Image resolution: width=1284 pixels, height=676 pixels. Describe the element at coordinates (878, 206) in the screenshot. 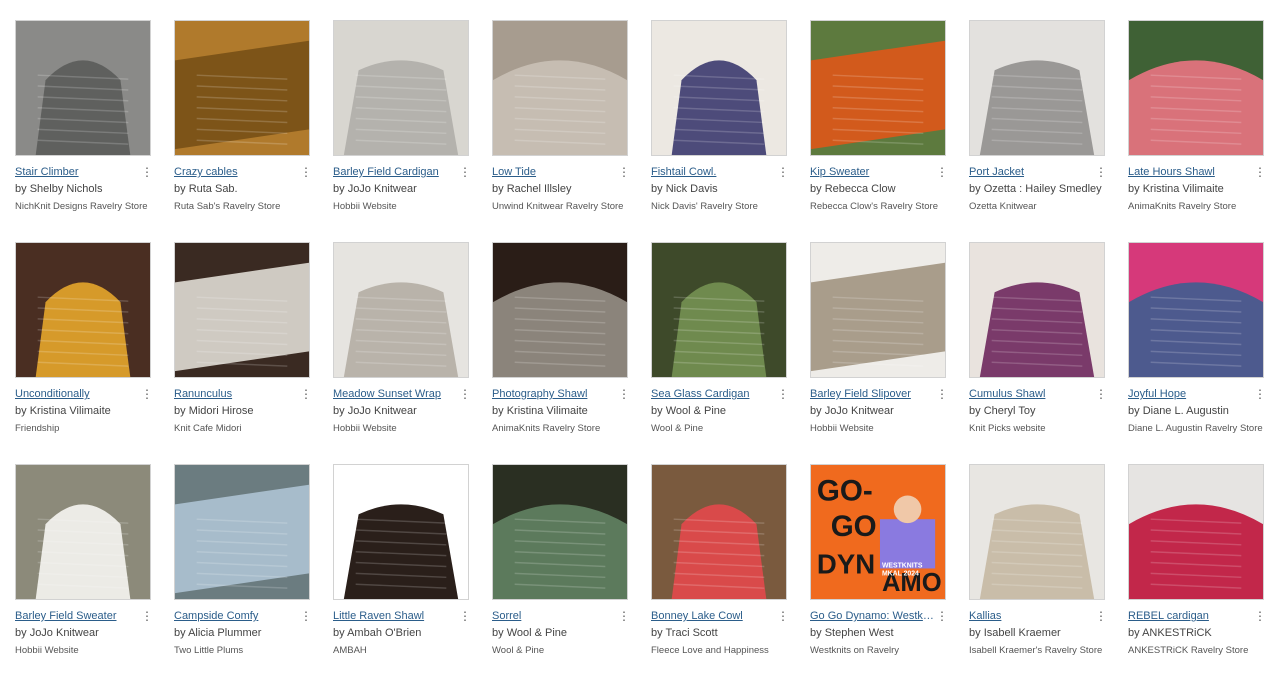

I see `pattern-source-link: Rebecca Clow's Ravelry Store` at that location.